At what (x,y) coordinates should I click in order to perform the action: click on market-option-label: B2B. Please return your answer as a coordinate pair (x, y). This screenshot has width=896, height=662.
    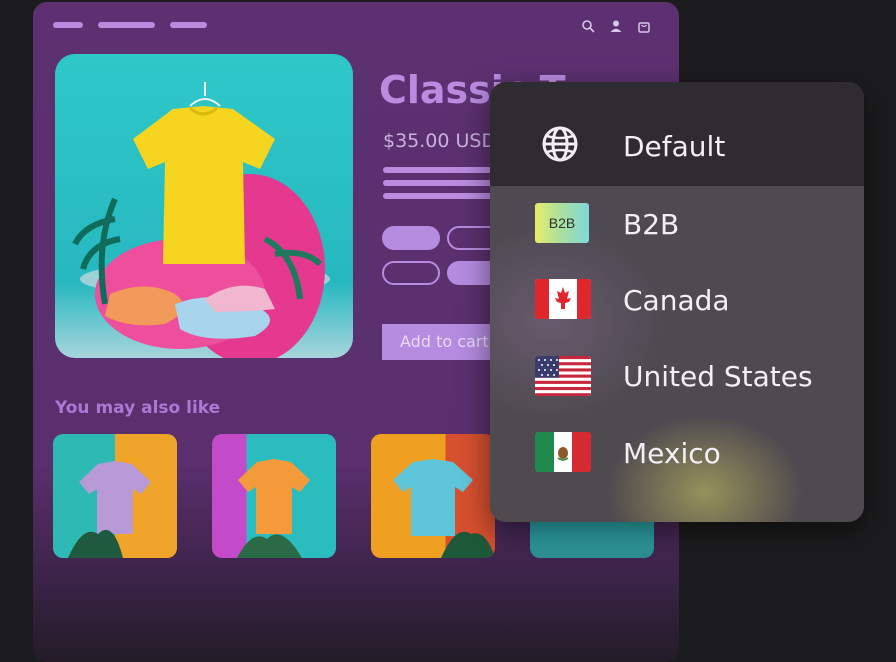
    Looking at the image, I should click on (651, 224).